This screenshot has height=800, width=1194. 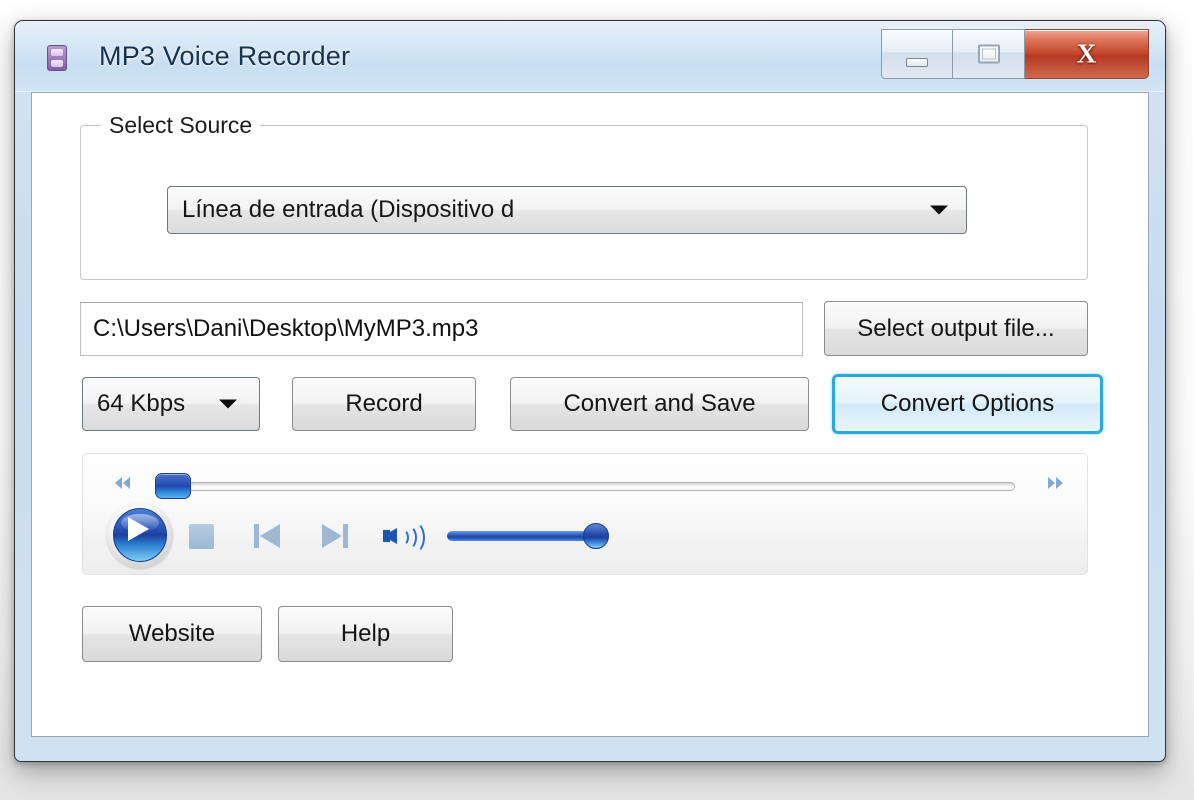 I want to click on minimize-button, so click(x=917, y=54).